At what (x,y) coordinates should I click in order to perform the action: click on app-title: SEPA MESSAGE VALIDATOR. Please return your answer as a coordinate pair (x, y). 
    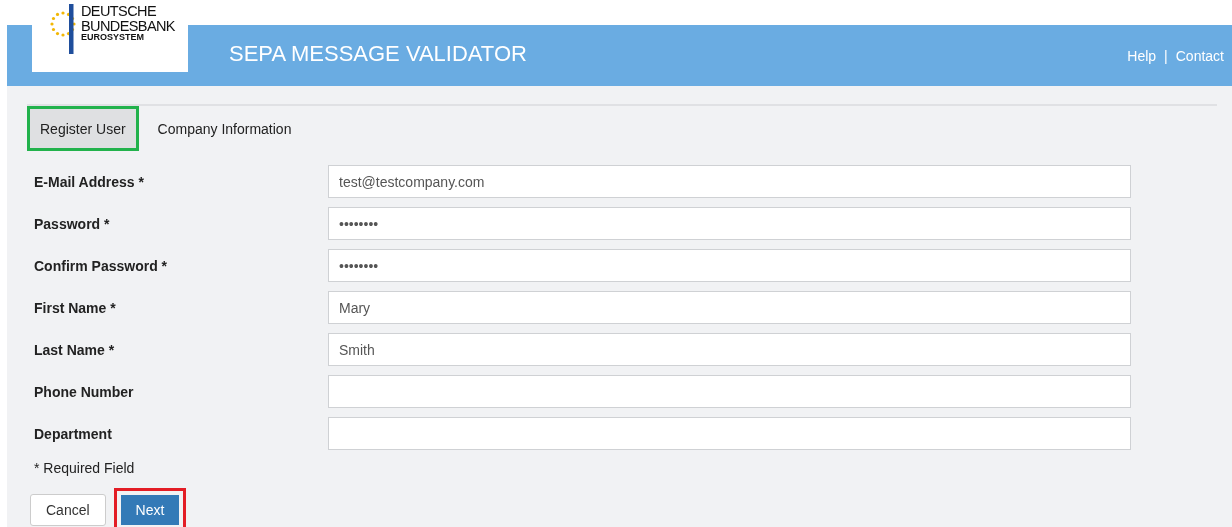
    Looking at the image, I should click on (378, 53).